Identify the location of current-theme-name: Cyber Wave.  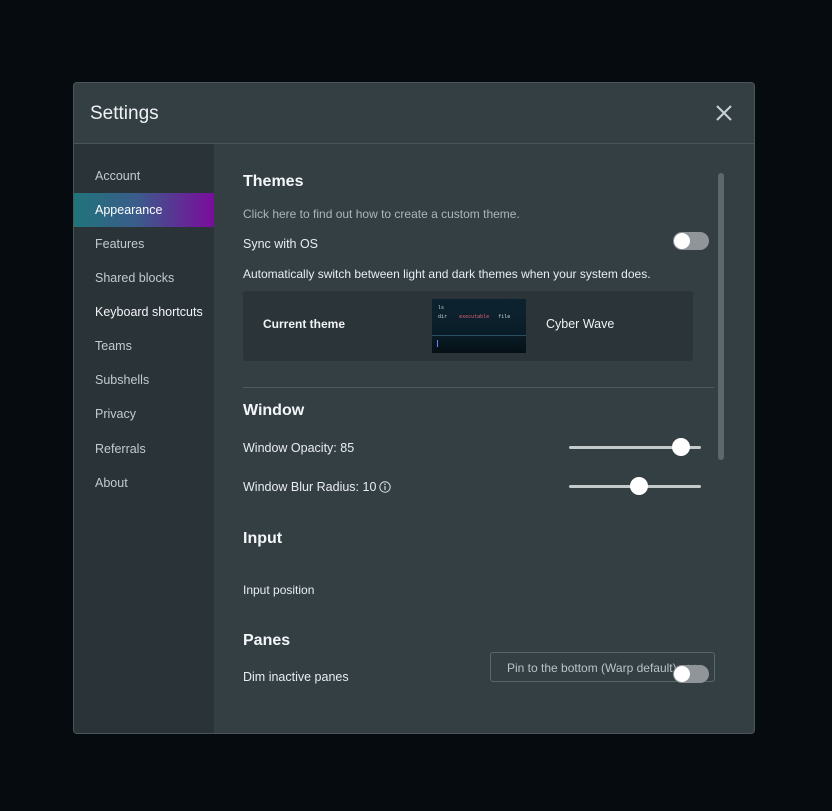
(580, 324).